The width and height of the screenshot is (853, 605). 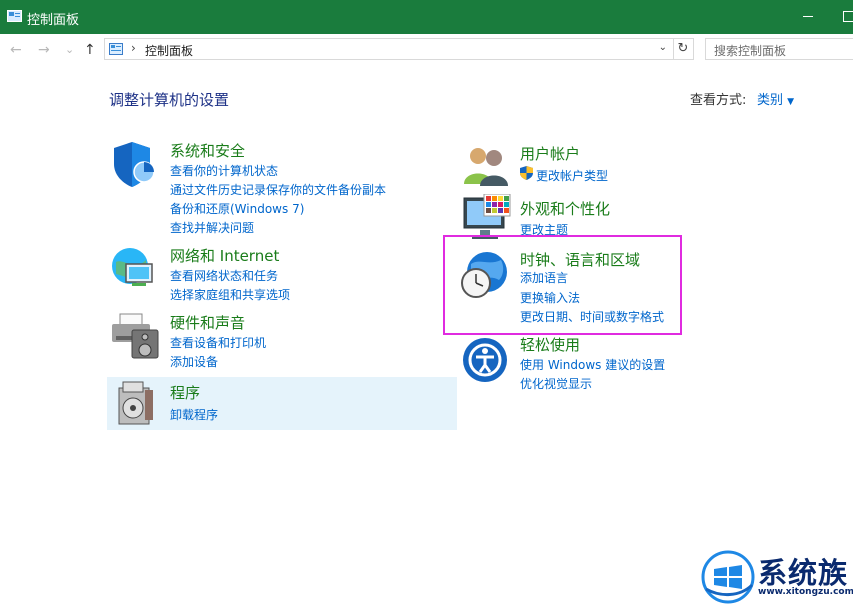 I want to click on address-bar: › 控制面板 ⌄, so click(x=389, y=49).